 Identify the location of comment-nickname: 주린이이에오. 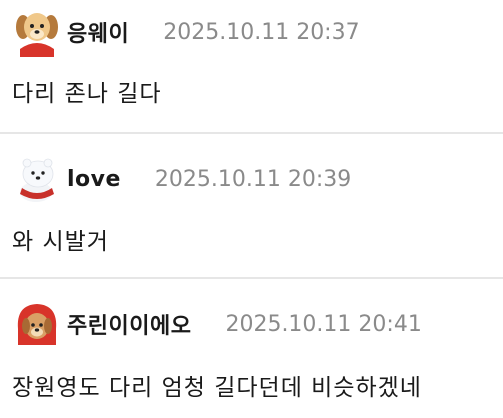
(129, 324).